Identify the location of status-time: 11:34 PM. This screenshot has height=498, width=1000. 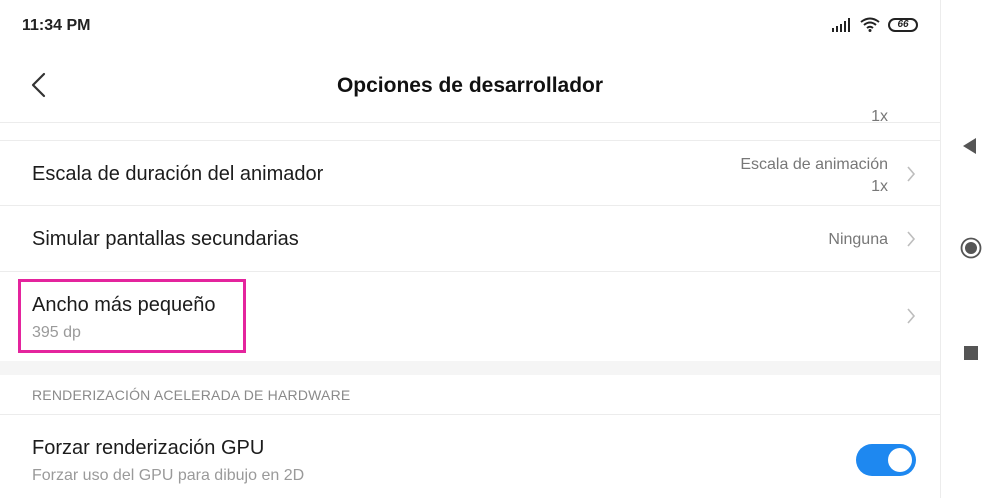
(56, 25).